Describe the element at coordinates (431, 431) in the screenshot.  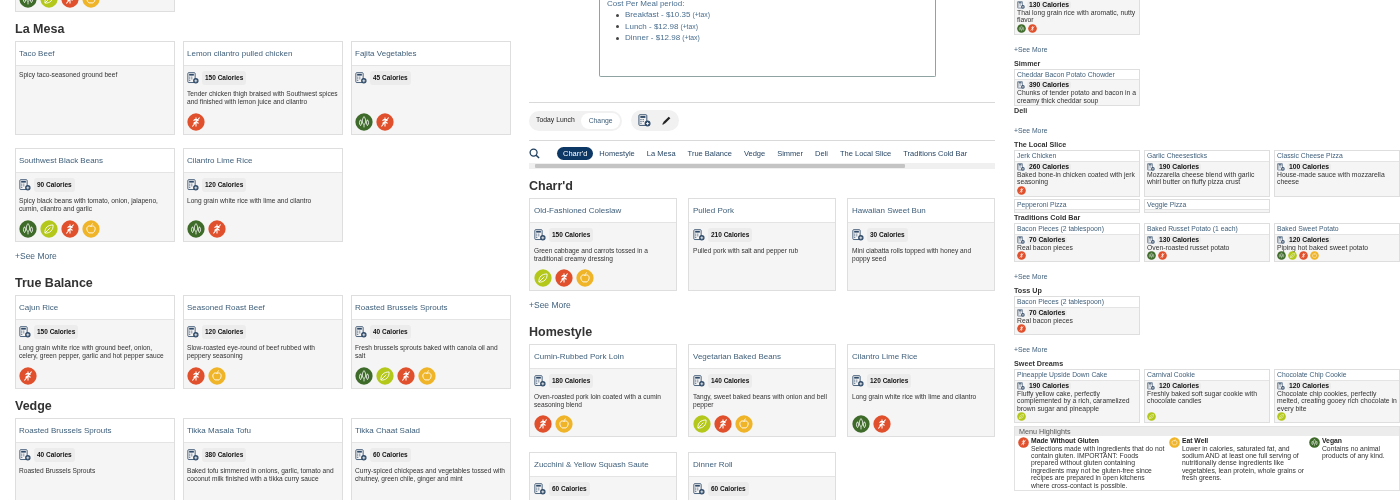
I see `item-link: Tikka Chaat Salad` at that location.